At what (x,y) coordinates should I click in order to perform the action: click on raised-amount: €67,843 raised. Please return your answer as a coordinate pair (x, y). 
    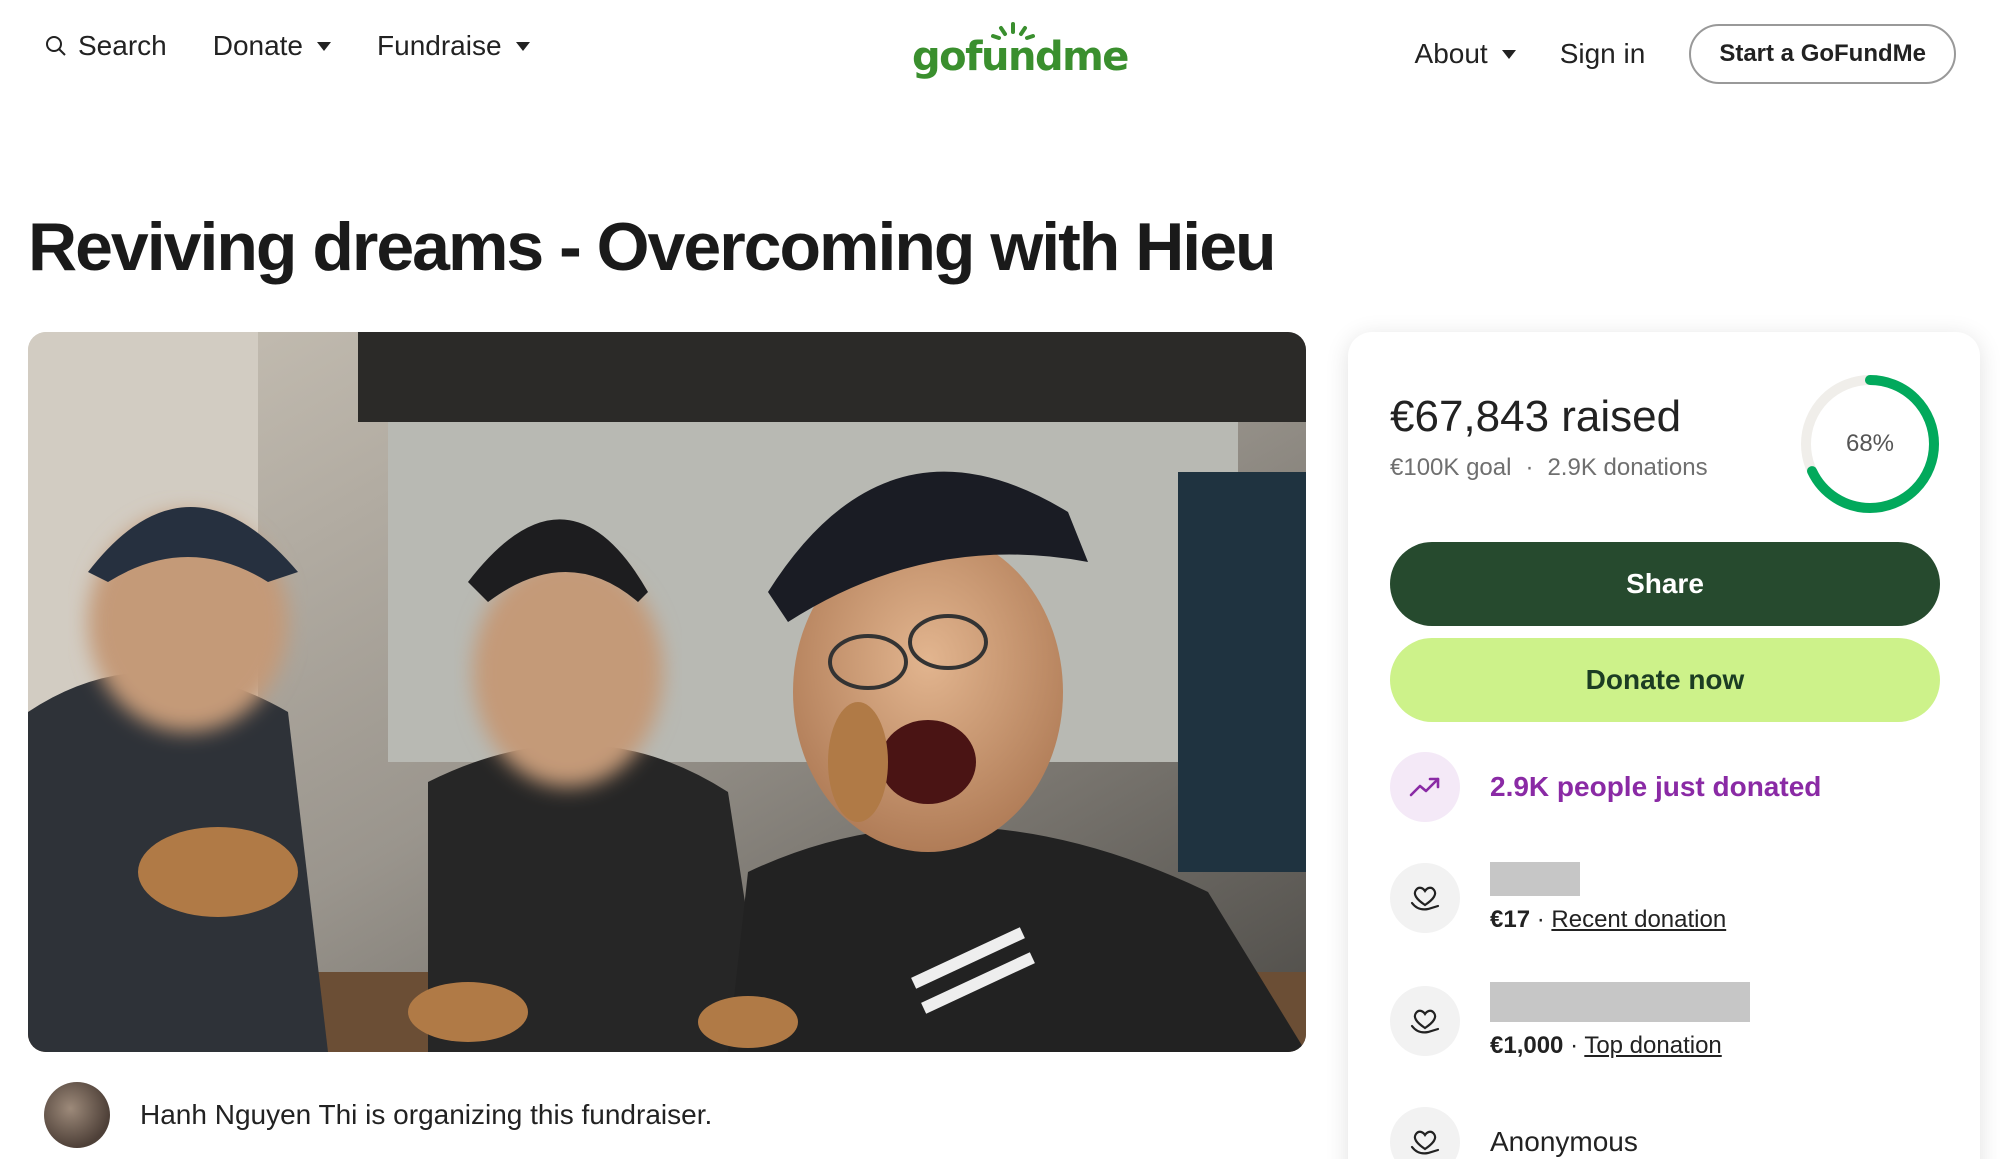
    Looking at the image, I should click on (1536, 416).